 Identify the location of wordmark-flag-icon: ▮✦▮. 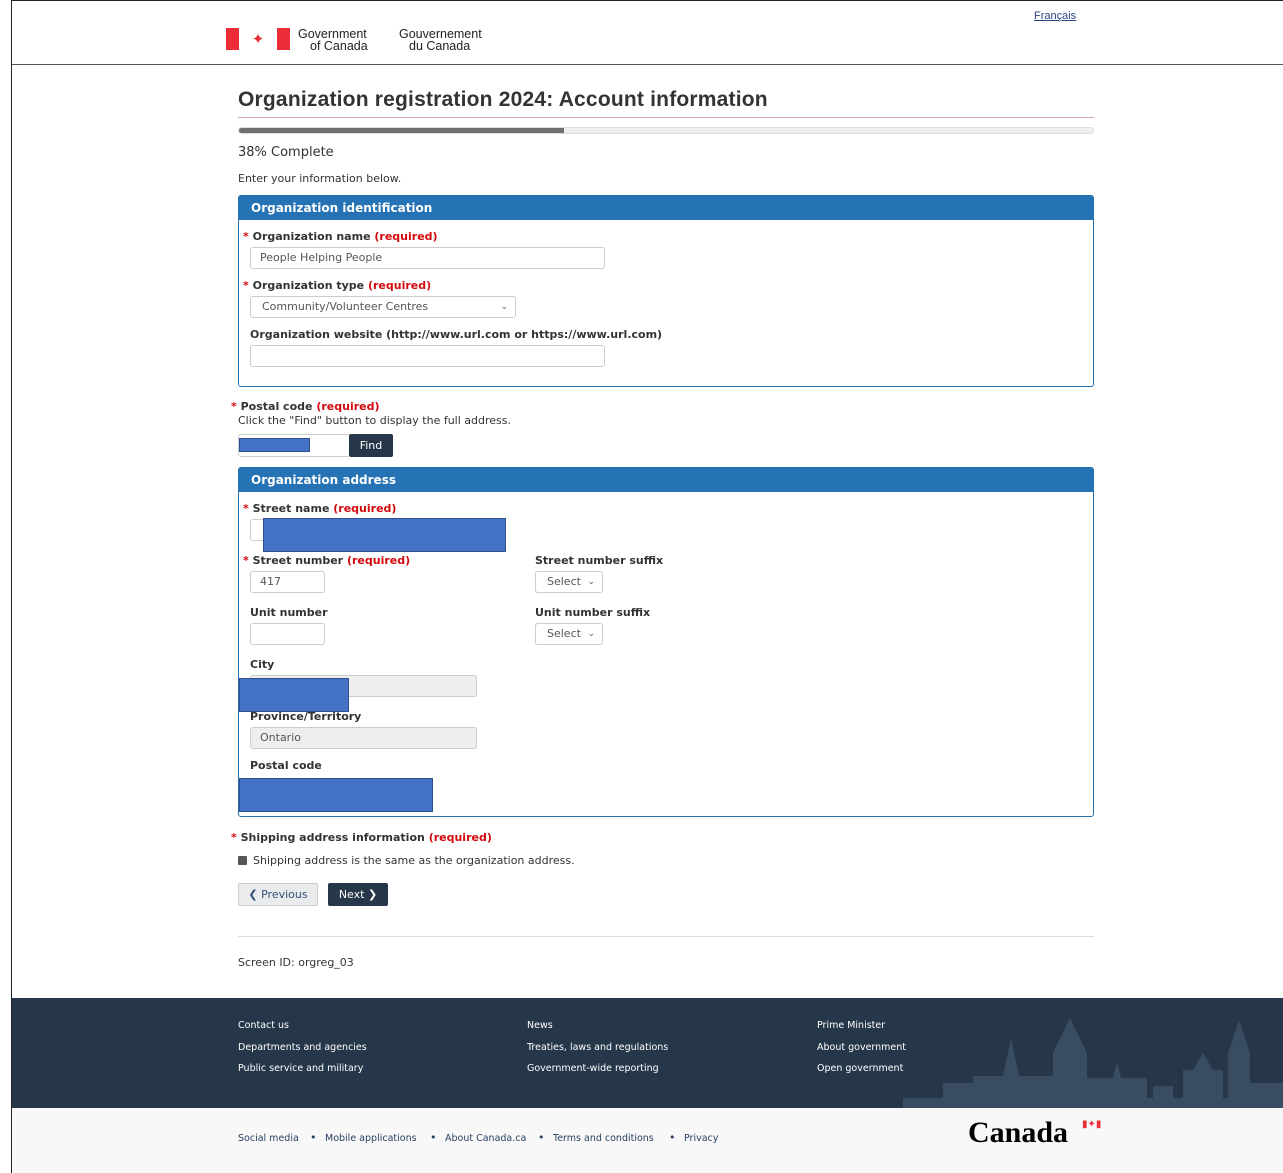
(1092, 1124).